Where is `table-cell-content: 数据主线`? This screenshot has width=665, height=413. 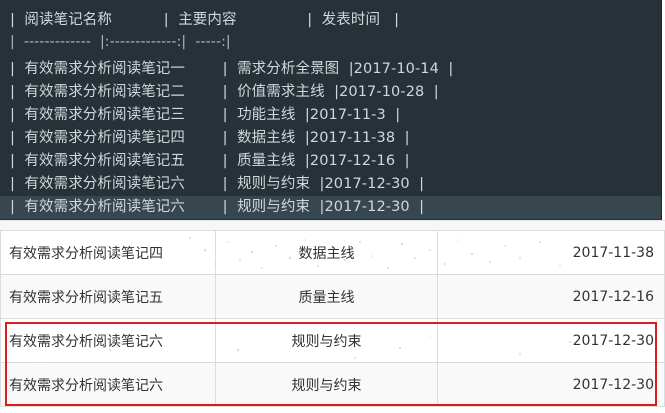 table-cell-content: 数据主线 is located at coordinates (326, 252).